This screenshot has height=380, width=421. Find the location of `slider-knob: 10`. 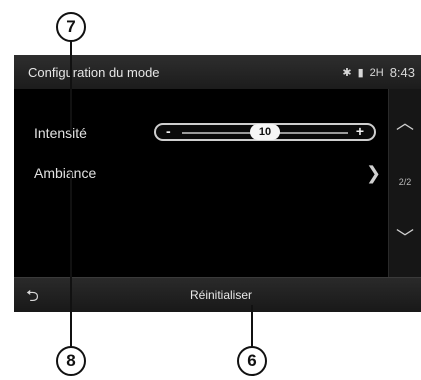

slider-knob: 10 is located at coordinates (265, 132).